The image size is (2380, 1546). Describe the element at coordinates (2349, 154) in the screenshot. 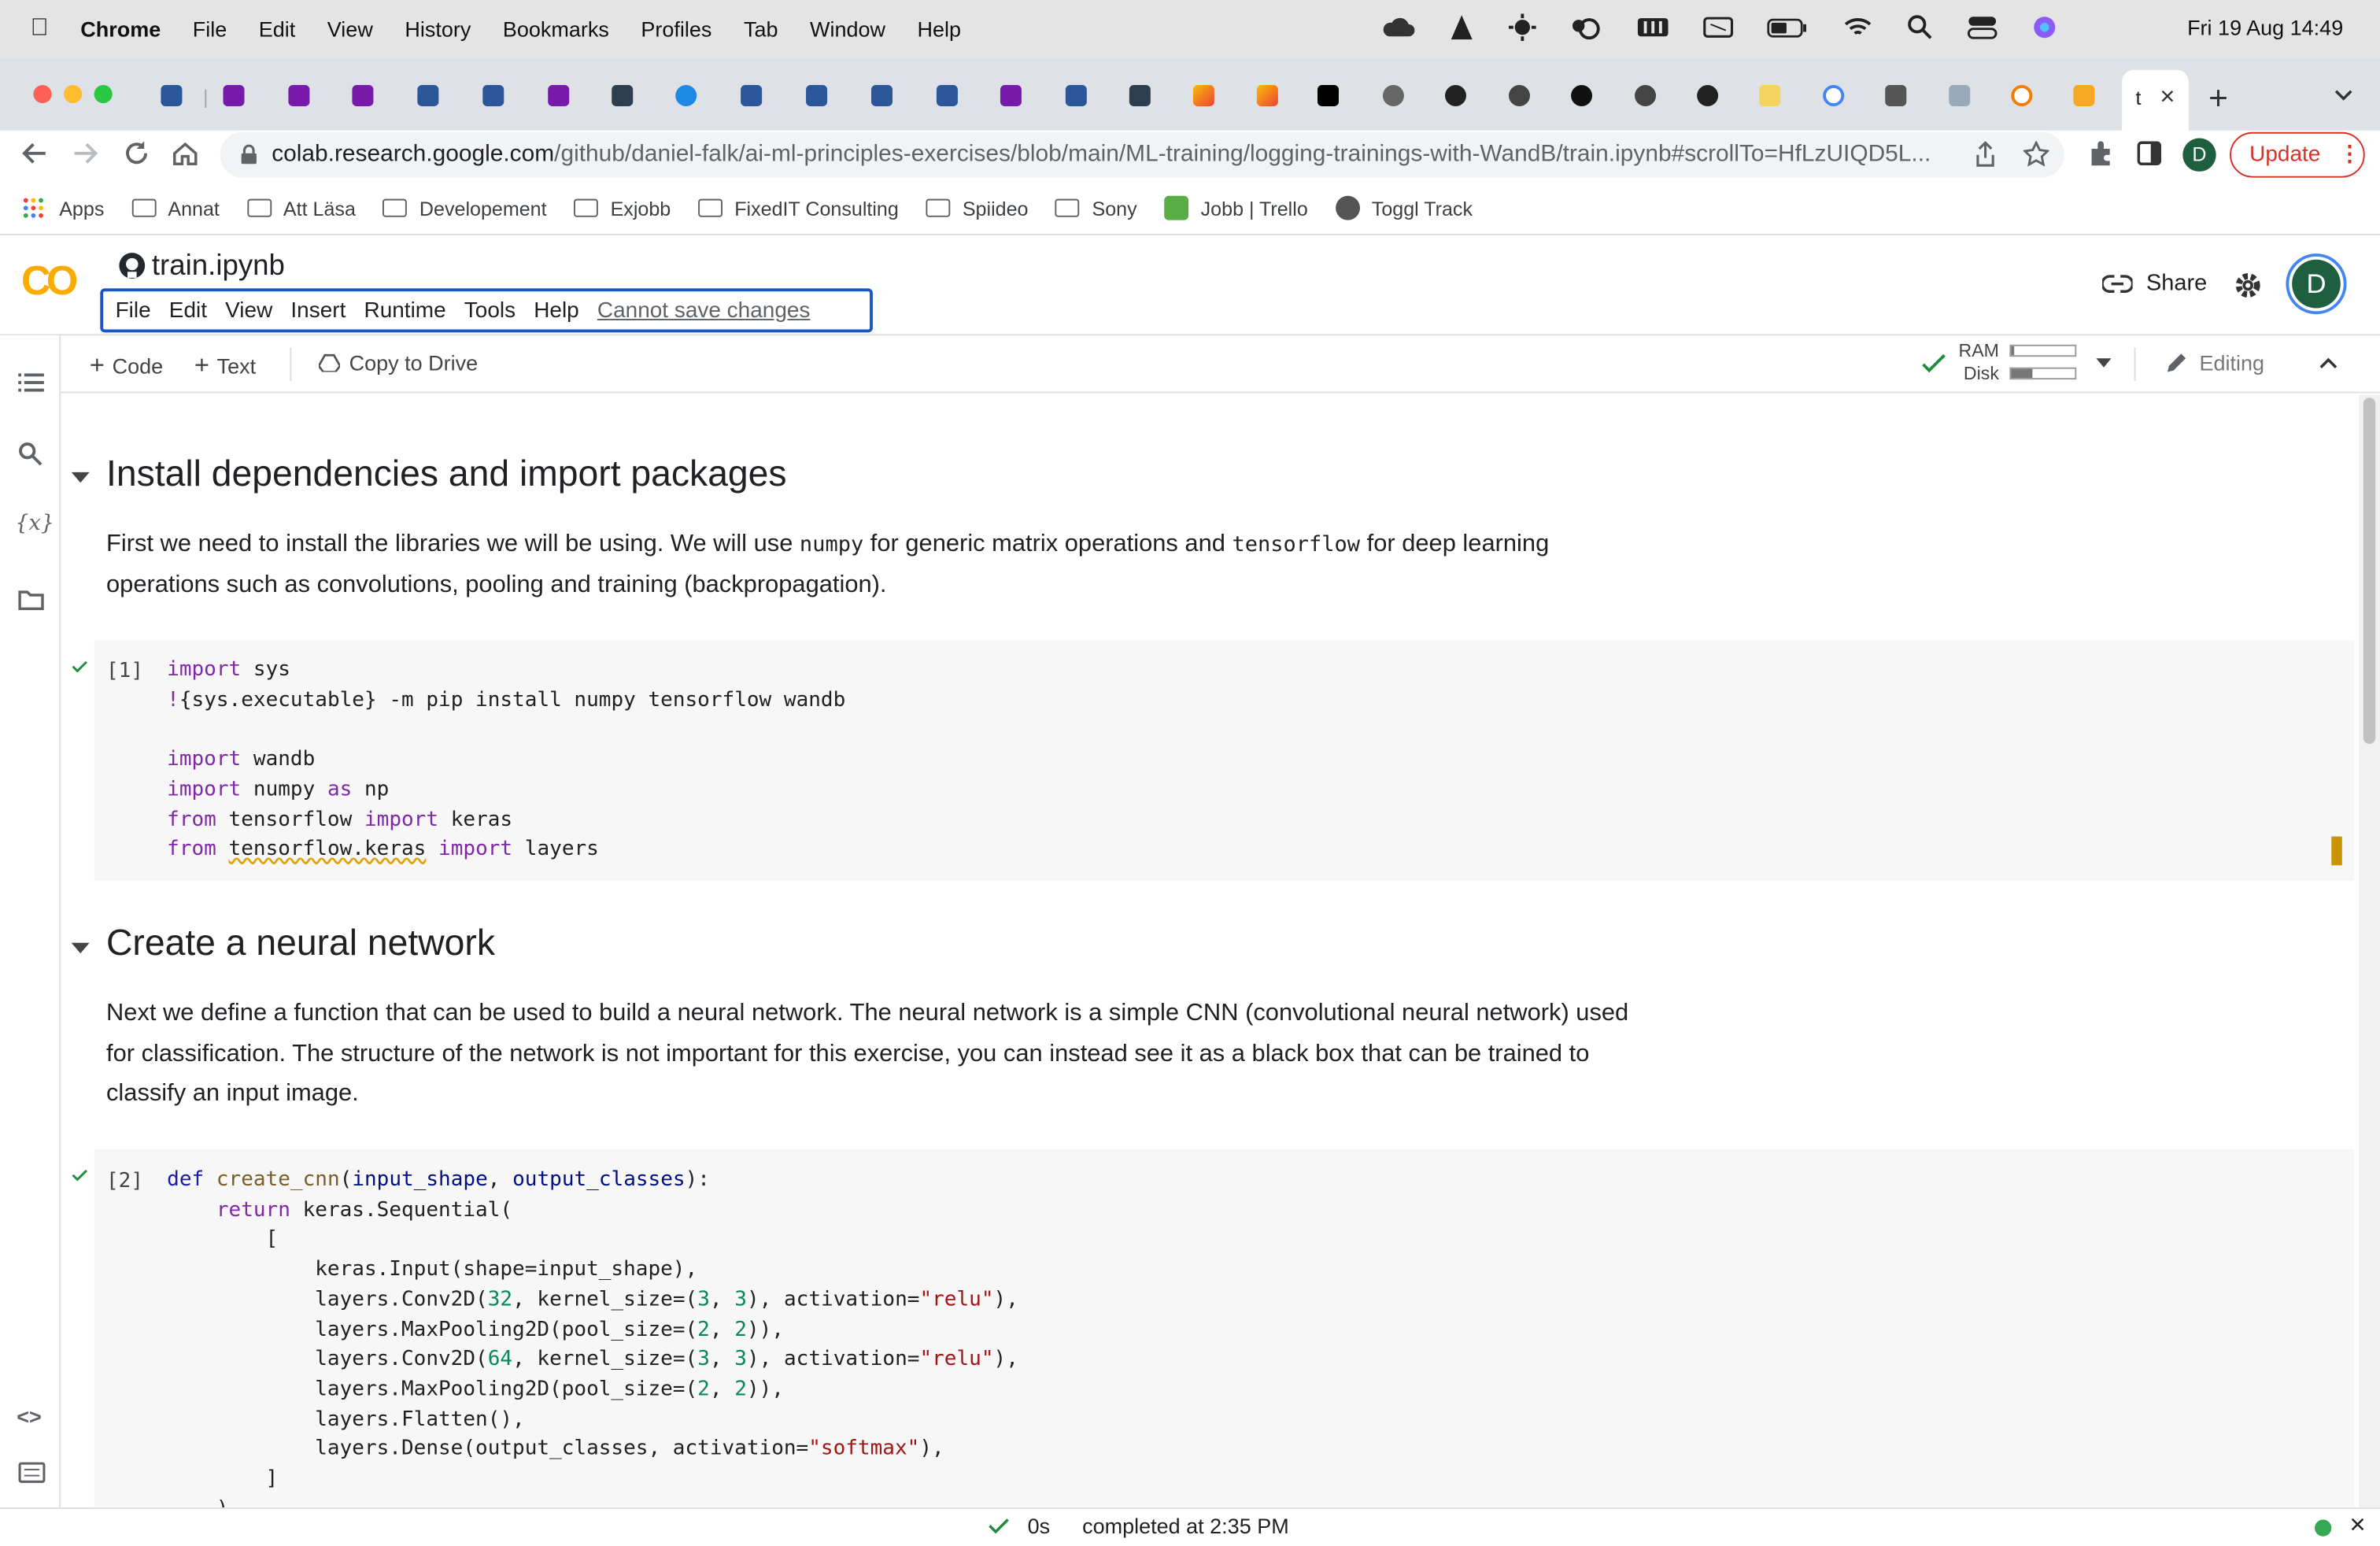

I see `more-vertical-icon: ⋮` at that location.